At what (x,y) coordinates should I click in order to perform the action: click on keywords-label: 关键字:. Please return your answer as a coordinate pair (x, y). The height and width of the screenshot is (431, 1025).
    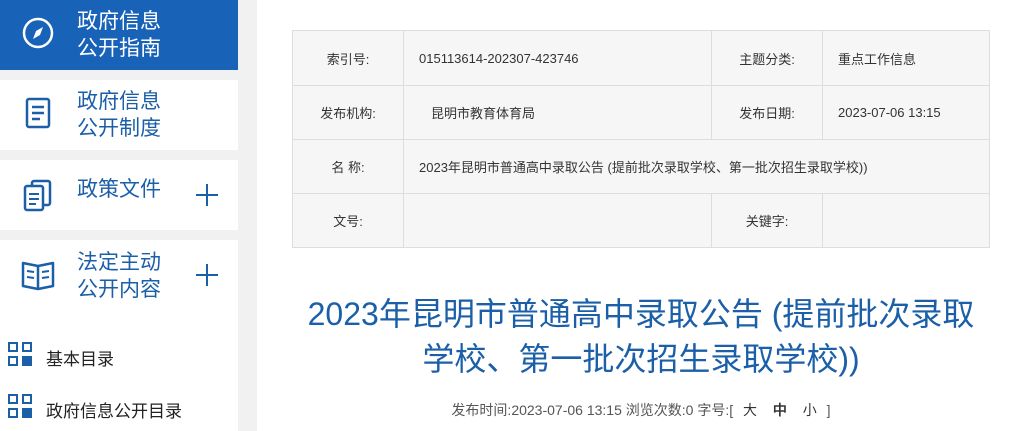
    Looking at the image, I should click on (767, 220).